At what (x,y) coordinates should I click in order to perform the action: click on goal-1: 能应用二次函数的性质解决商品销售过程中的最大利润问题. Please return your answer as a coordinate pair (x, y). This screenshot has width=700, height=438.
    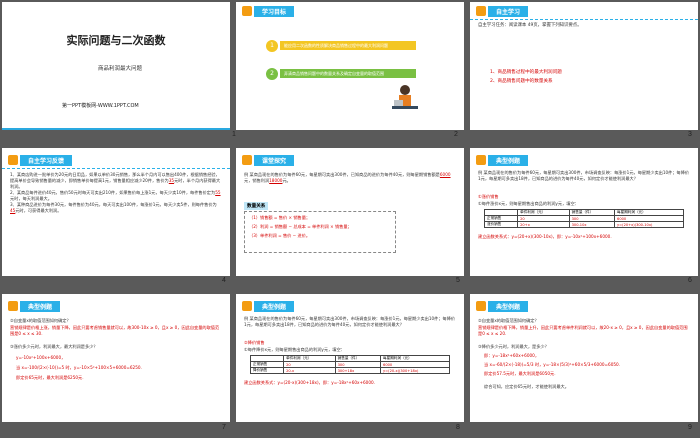
    Looking at the image, I should click on (348, 45).